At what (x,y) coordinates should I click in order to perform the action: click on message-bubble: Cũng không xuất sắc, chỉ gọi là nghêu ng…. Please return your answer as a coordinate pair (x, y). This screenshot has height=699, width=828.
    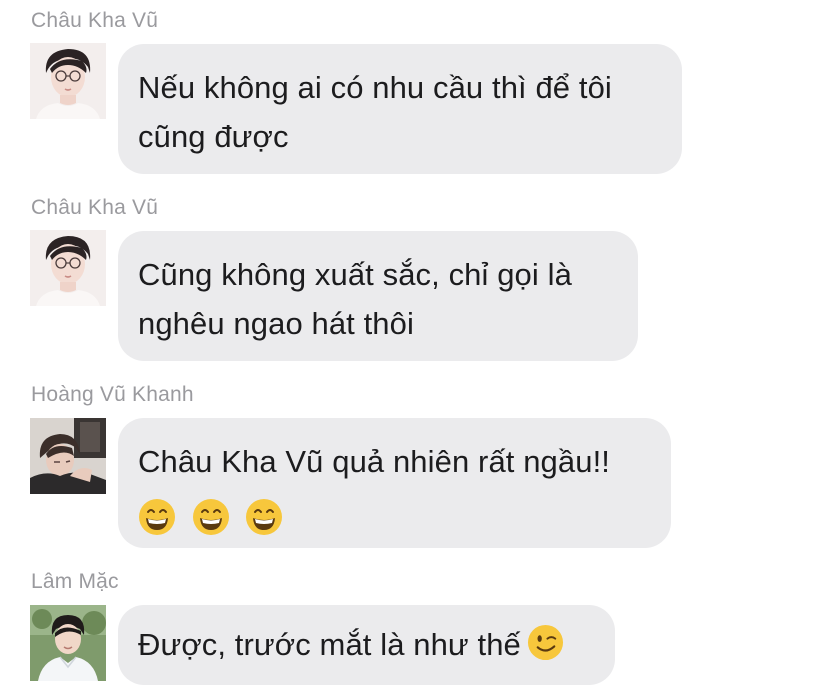
    Looking at the image, I should click on (378, 296).